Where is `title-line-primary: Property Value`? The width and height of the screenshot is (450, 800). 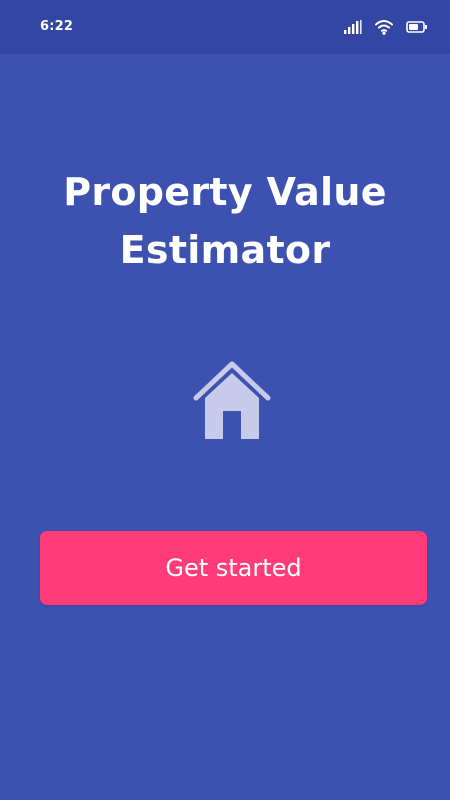 title-line-primary: Property Value is located at coordinates (225, 192).